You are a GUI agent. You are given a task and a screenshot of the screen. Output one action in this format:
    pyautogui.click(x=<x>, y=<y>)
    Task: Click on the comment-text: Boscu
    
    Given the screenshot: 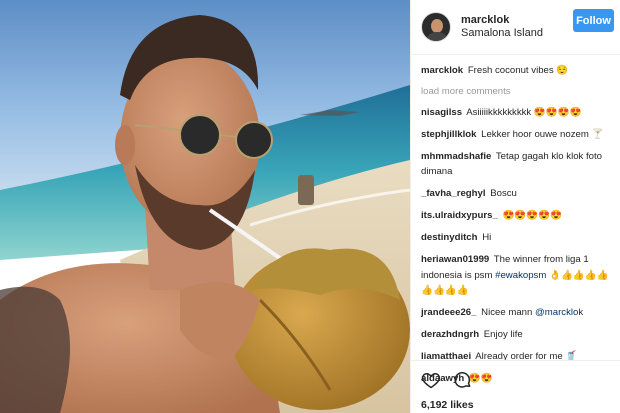 What is the action you would take?
    pyautogui.click(x=503, y=193)
    